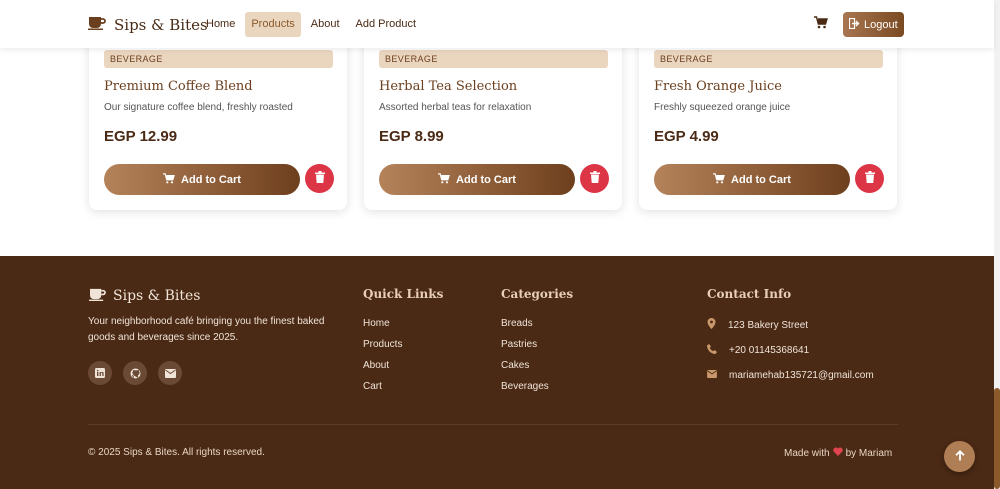  What do you see at coordinates (382, 391) in the screenshot?
I see `footer-link-cart: Cart` at bounding box center [382, 391].